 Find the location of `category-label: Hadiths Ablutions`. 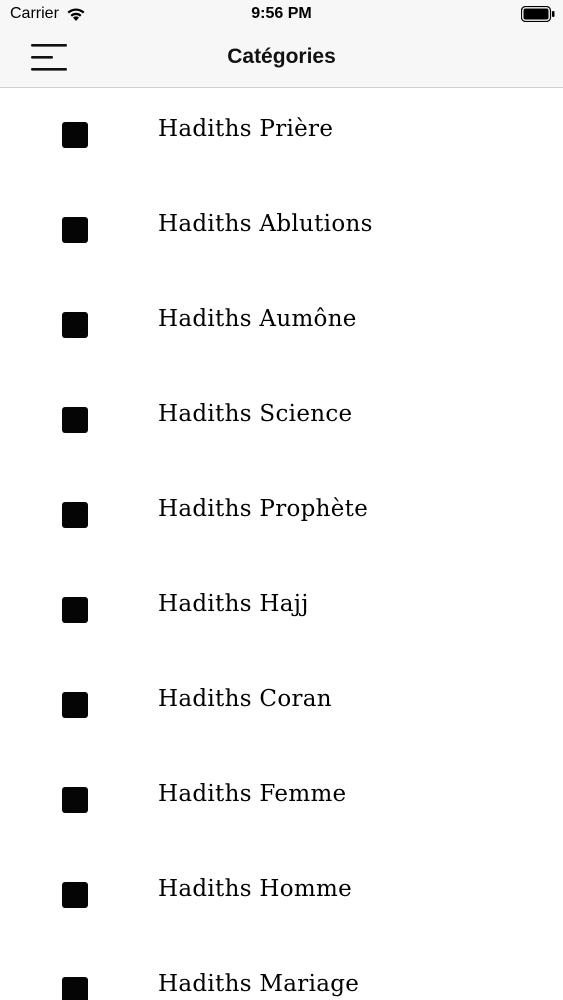

category-label: Hadiths Ablutions is located at coordinates (265, 224).